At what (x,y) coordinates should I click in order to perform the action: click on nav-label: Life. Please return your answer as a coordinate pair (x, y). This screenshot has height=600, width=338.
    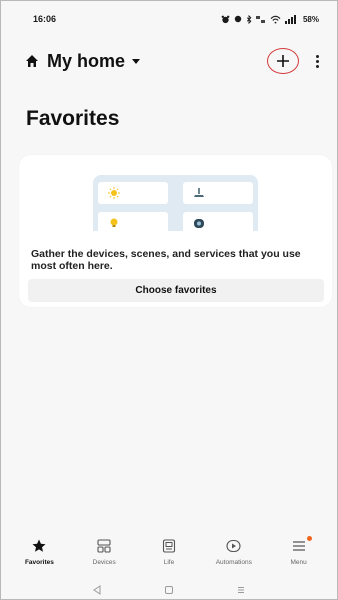
    Looking at the image, I should click on (169, 562).